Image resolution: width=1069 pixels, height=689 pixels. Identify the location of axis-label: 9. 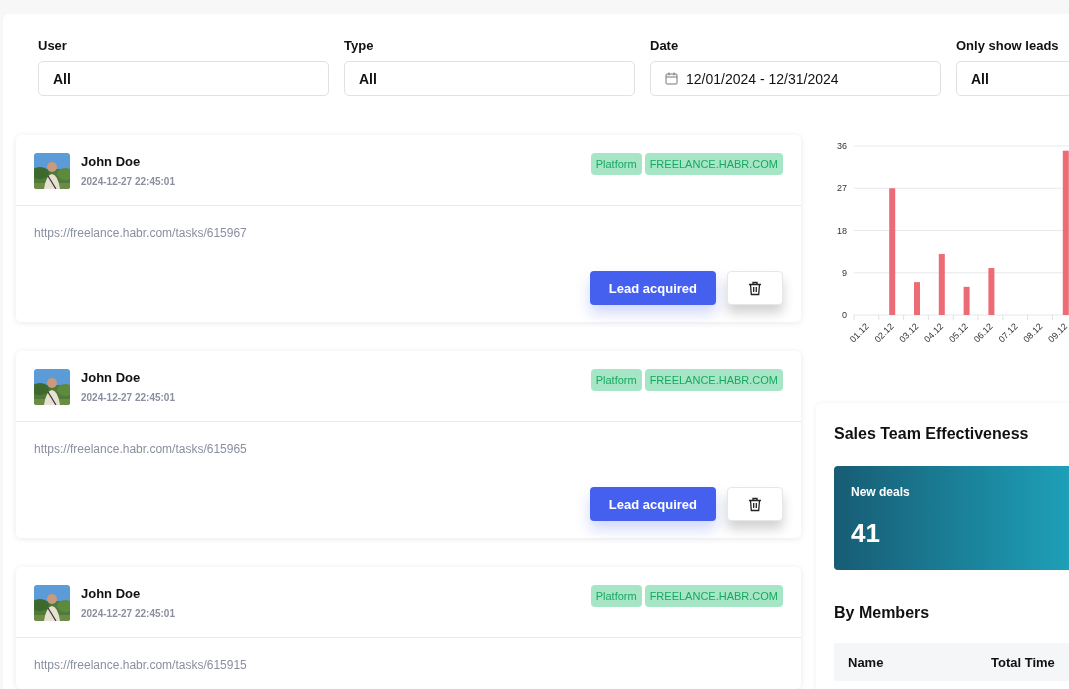
(844, 272).